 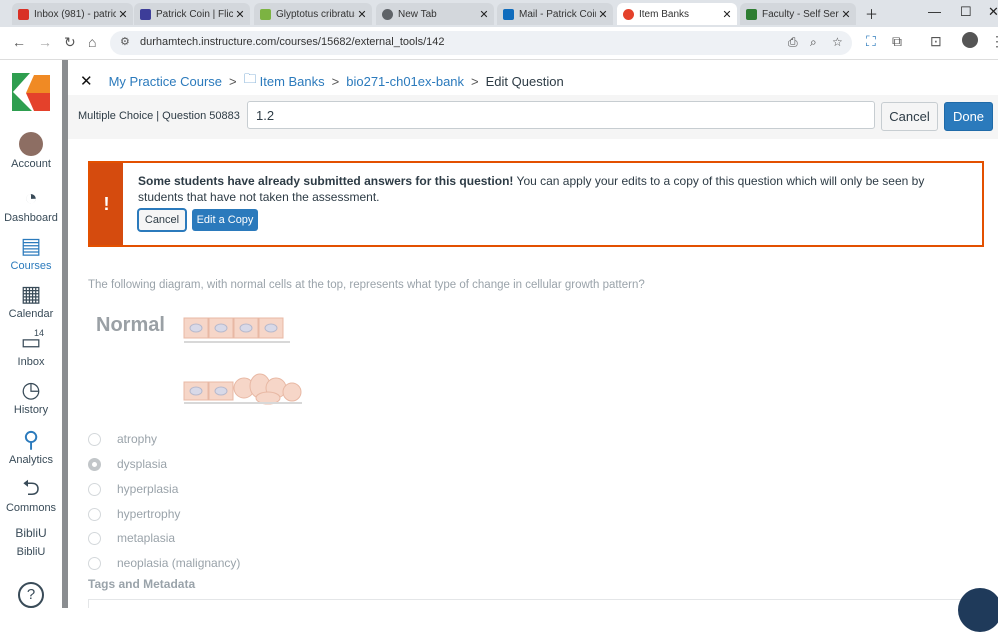 I want to click on question-type-label: Multiple Choice | Question 50883, so click(x=159, y=116).